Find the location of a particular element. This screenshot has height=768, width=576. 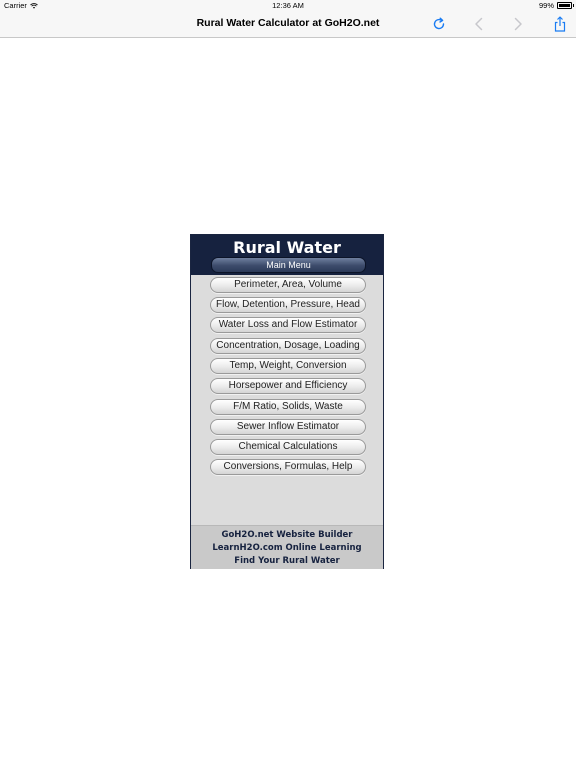

status-bar: Carrier 12:36 AM 99% is located at coordinates (288, 6).